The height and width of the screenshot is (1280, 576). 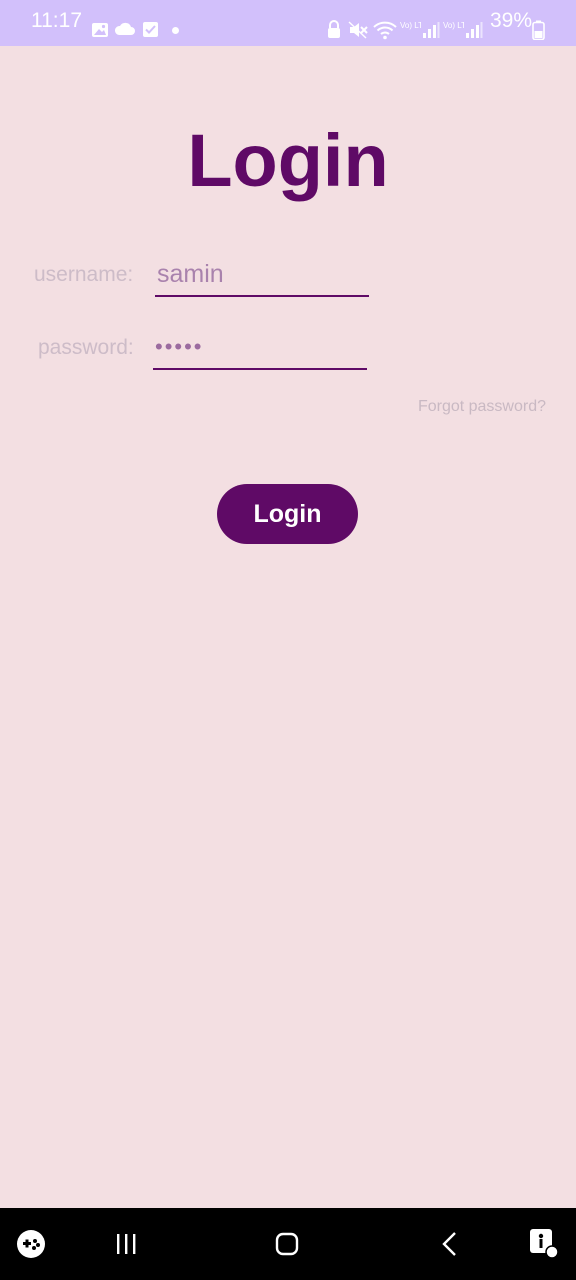 What do you see at coordinates (260, 348) in the screenshot?
I see `password-field` at bounding box center [260, 348].